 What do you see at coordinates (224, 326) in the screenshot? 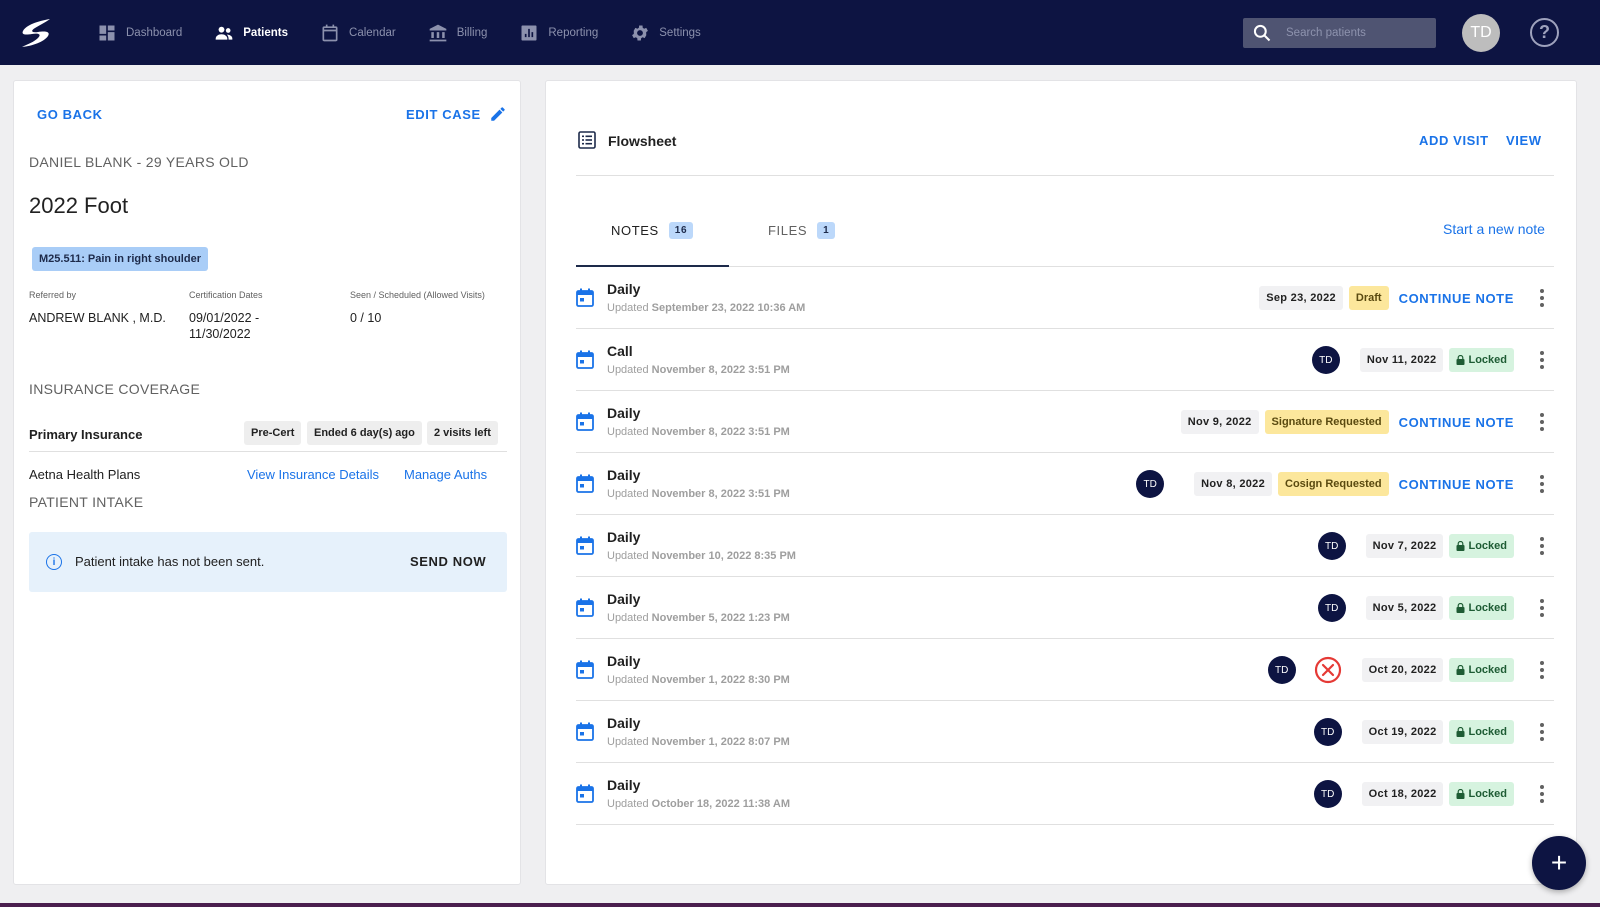
I see `cert-dates-value: 09/01/2022 - 11/30/2022` at bounding box center [224, 326].